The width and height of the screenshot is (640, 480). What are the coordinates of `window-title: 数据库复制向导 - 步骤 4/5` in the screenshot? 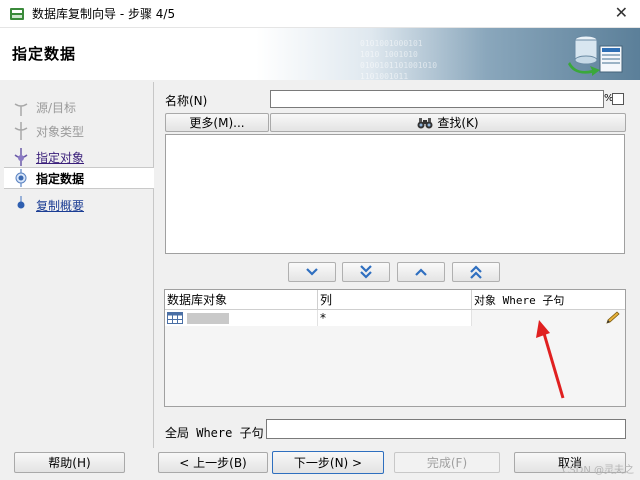 It's located at (104, 14).